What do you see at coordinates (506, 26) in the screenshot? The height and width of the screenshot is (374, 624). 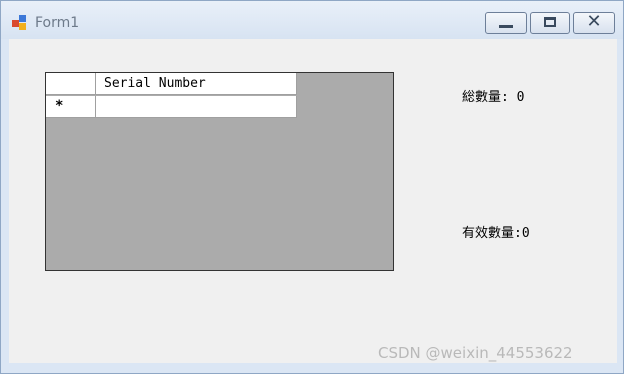 I see `minimize-icon` at bounding box center [506, 26].